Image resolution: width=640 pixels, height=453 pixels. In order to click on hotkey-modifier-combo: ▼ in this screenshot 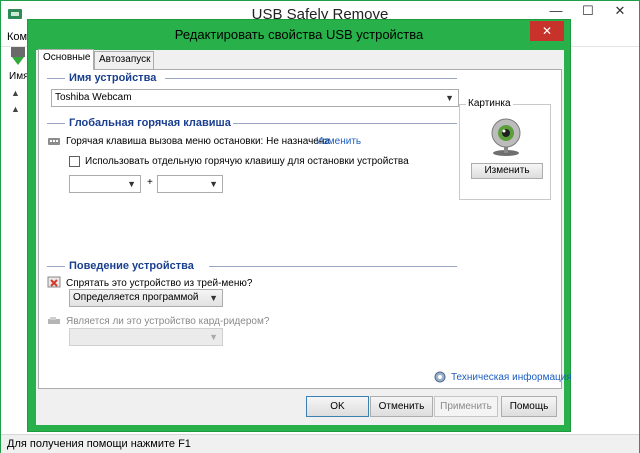, I will do `click(105, 184)`.